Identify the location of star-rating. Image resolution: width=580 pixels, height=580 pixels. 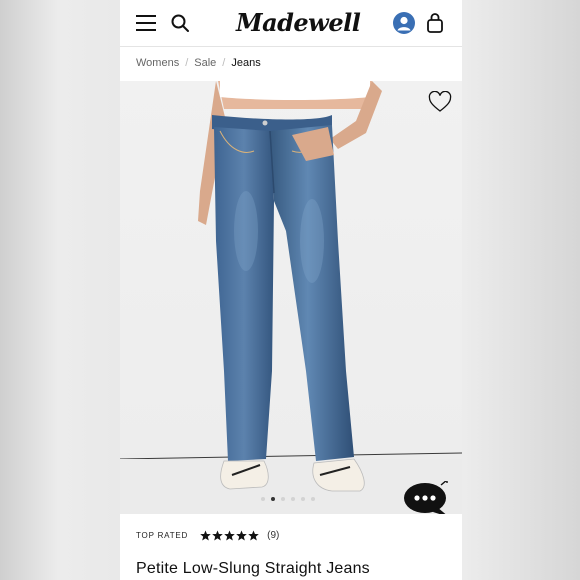
(229, 535).